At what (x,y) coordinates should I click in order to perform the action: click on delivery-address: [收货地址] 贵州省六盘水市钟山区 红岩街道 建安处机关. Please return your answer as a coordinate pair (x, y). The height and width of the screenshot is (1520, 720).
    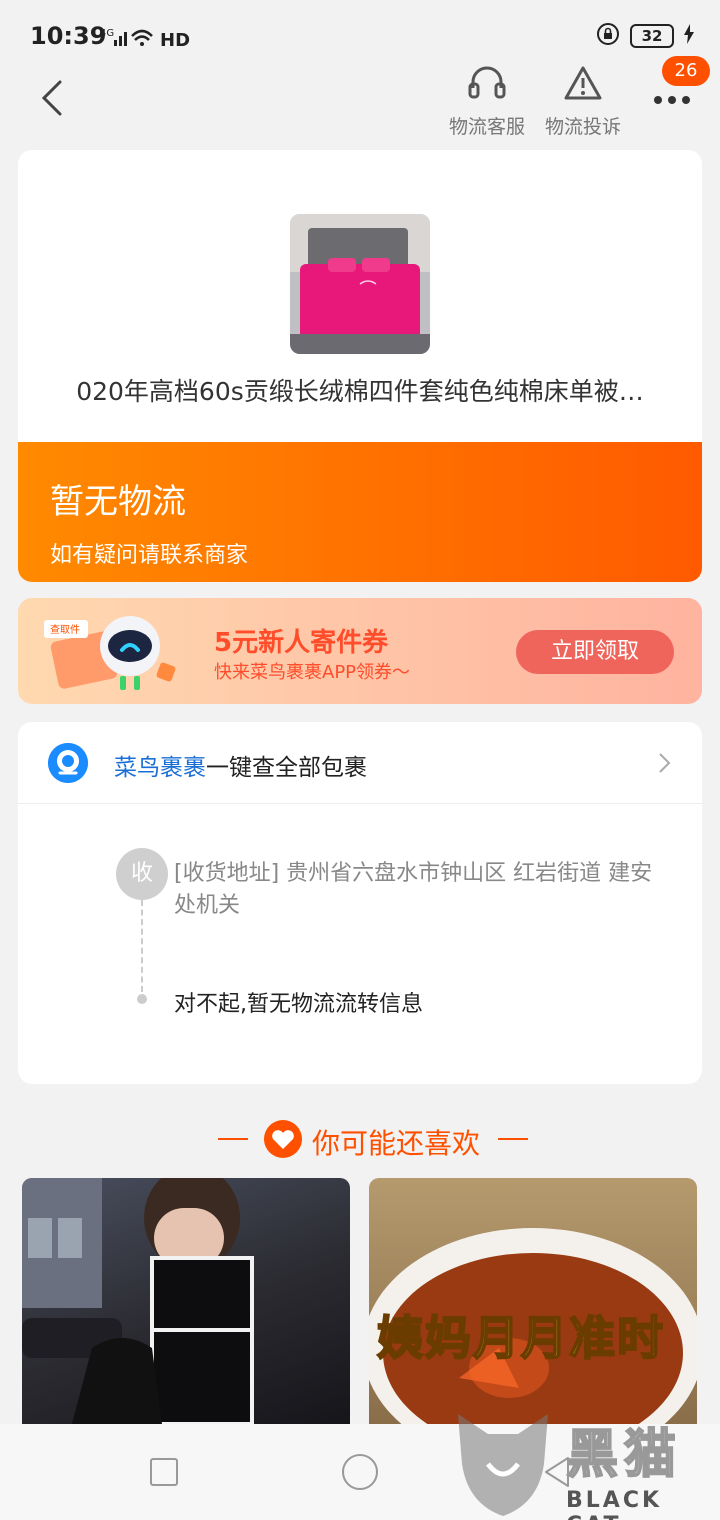
    Looking at the image, I should click on (413, 889).